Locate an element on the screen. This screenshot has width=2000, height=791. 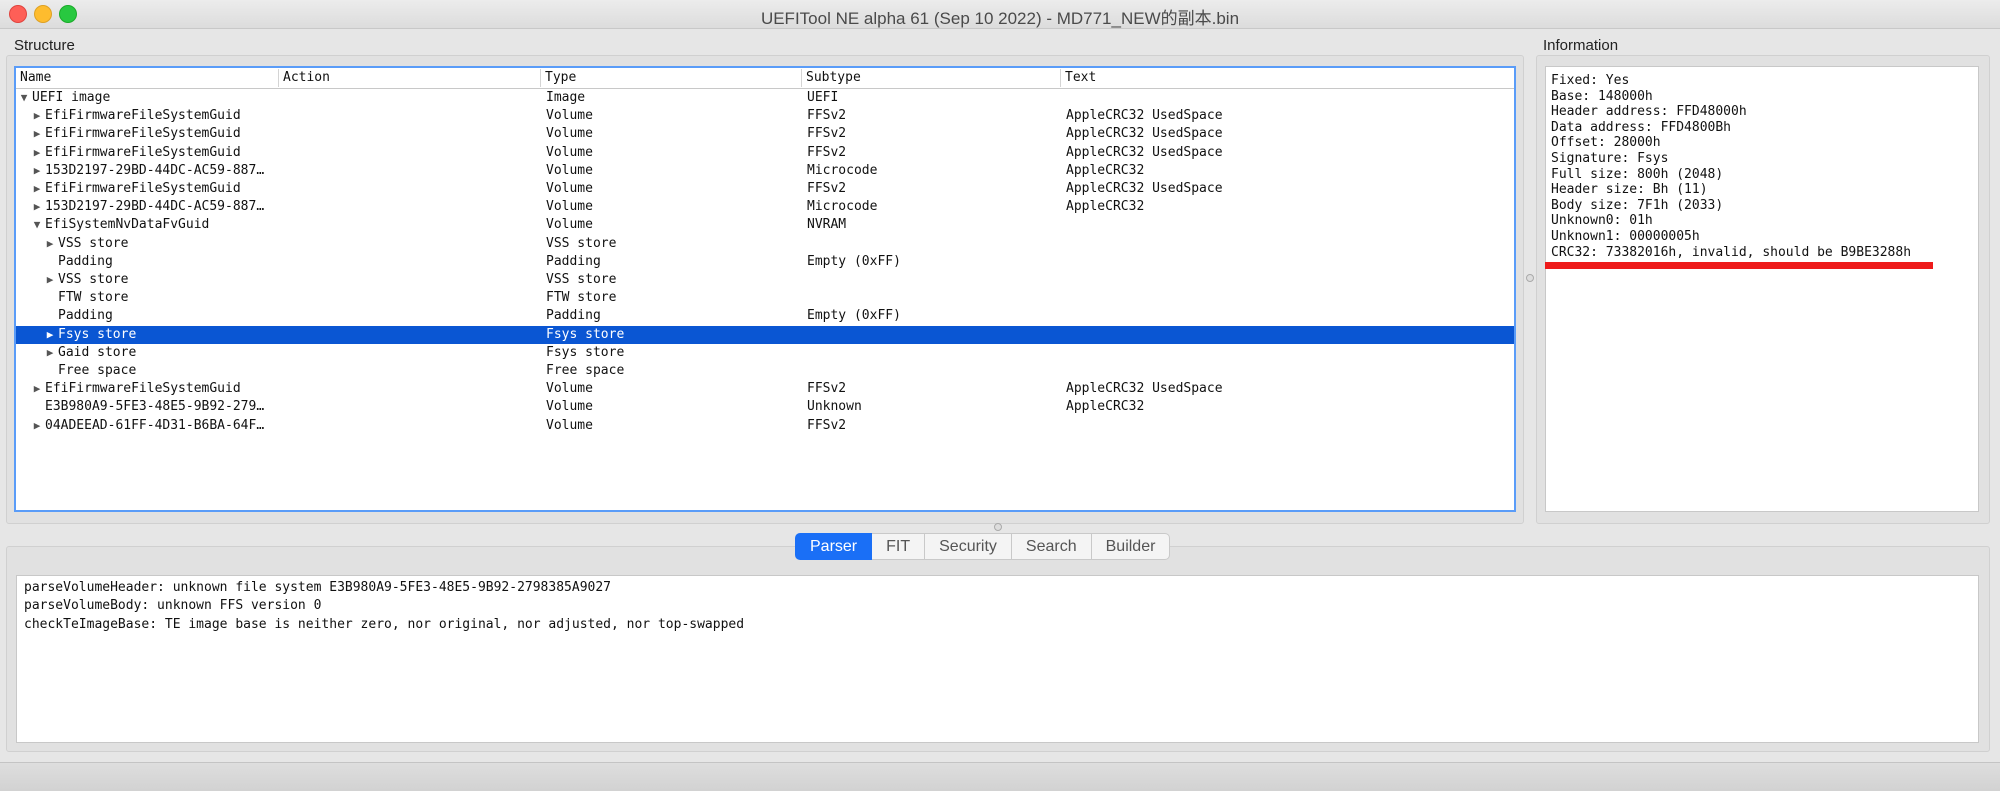
tab-parser: Parser is located at coordinates (834, 546).